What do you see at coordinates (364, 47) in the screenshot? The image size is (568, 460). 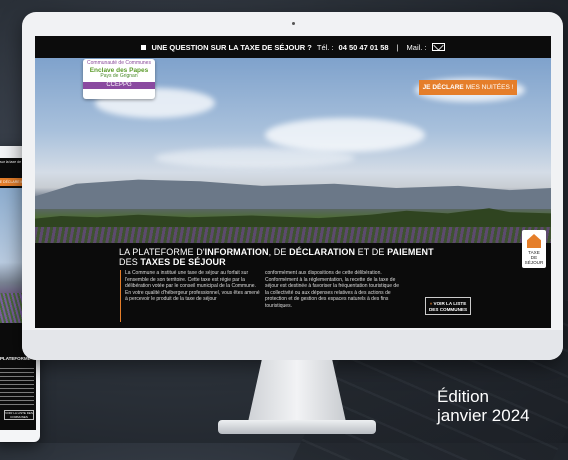 I see `tel-number-link: 04 50 47 01 58` at bounding box center [364, 47].